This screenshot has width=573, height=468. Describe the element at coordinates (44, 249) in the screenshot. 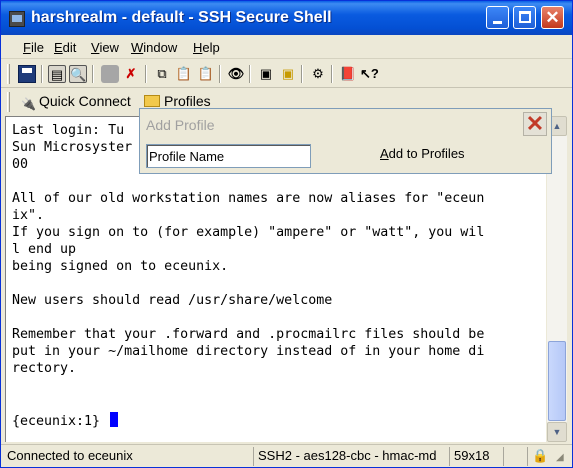

I see `terminal-line: l end up` at that location.